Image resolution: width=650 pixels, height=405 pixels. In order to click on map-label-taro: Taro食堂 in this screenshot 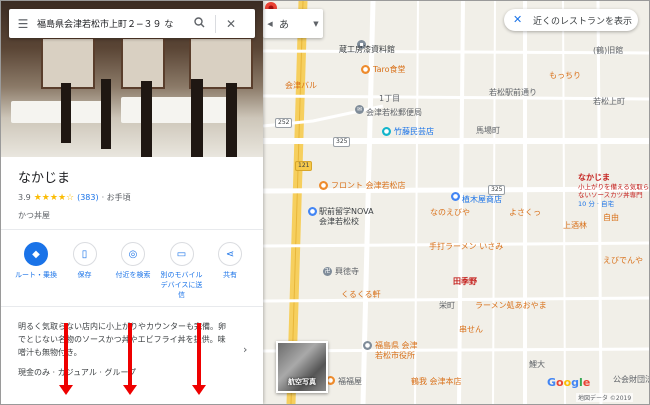, I will do `click(389, 70)`.